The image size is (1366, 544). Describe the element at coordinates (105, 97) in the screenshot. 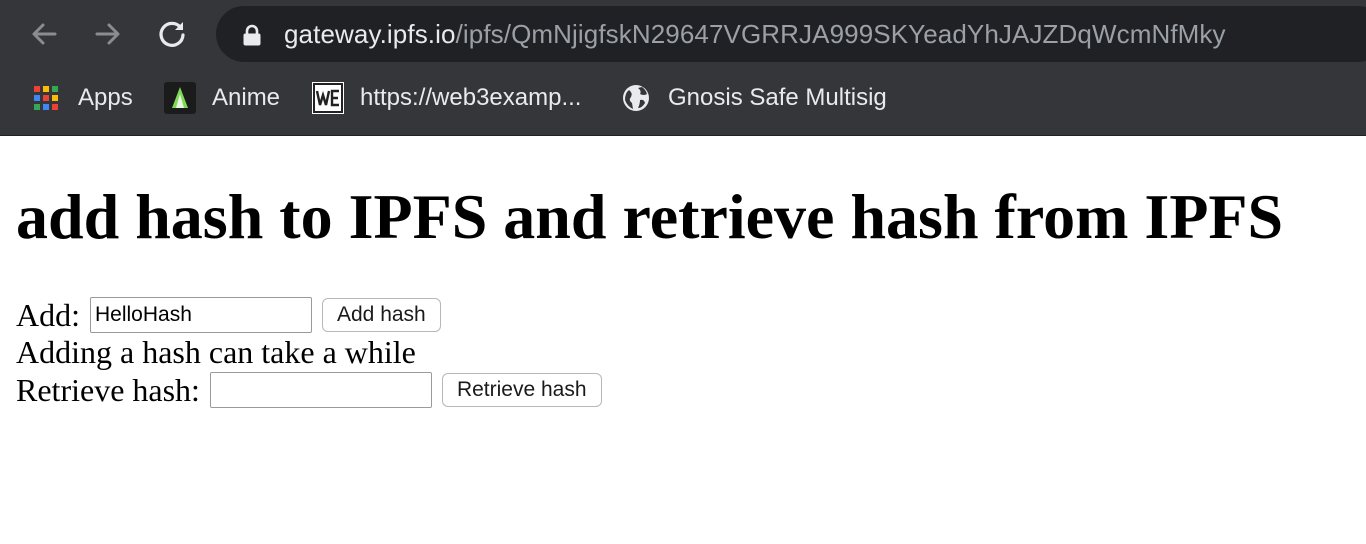

I see `bookmark-label: Apps` at that location.